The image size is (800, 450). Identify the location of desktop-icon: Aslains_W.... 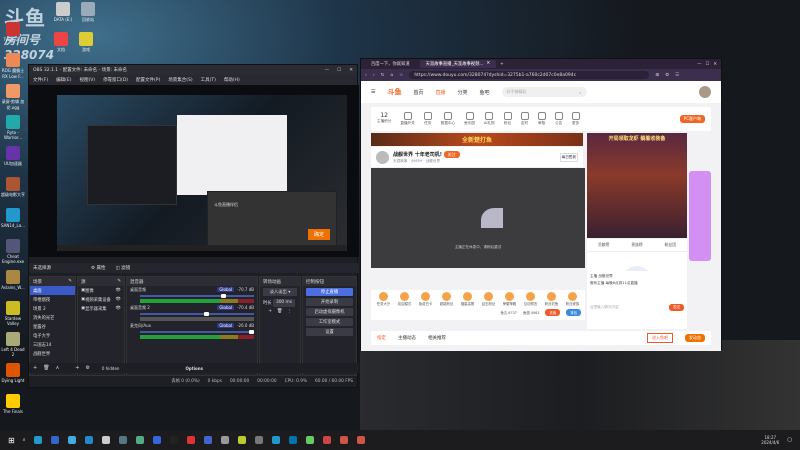
(13, 280).